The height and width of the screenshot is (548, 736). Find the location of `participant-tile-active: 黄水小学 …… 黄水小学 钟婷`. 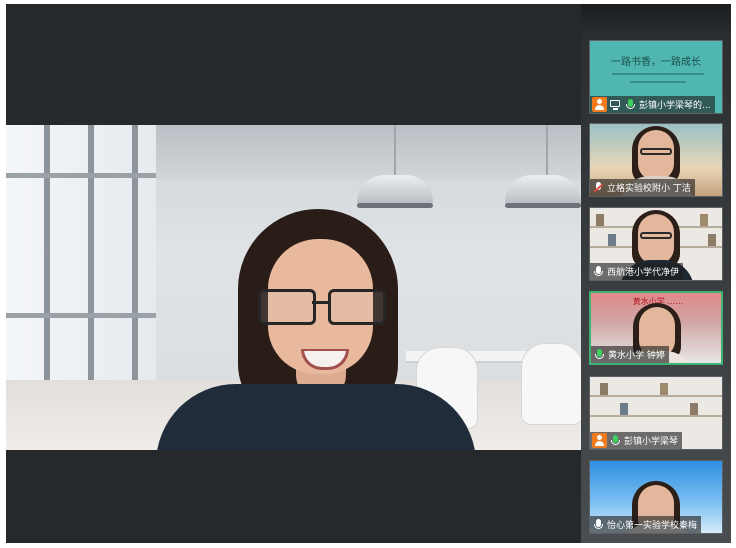

participant-tile-active: 黄水小学 …… 黄水小学 钟婷 is located at coordinates (656, 328).